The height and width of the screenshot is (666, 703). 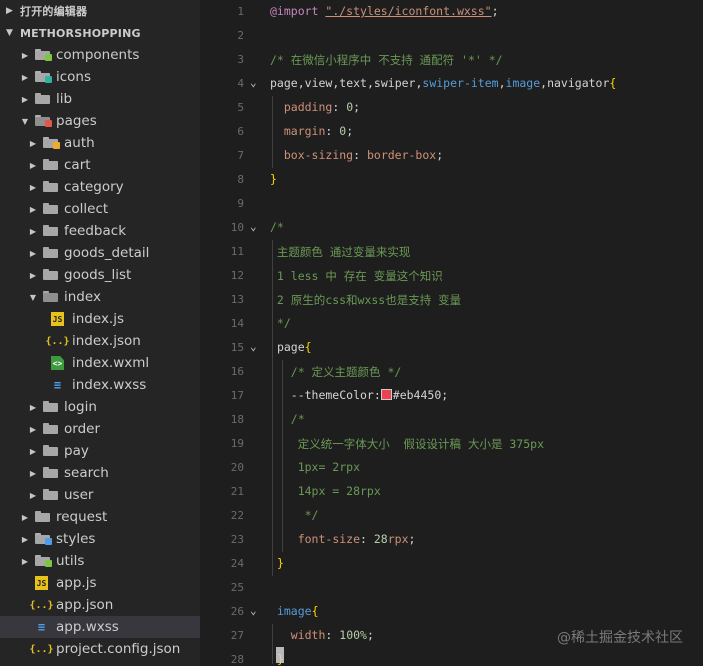 What do you see at coordinates (451, 396) in the screenshot?
I see `code-line: 17 --themeColor: #eb4450;` at bounding box center [451, 396].